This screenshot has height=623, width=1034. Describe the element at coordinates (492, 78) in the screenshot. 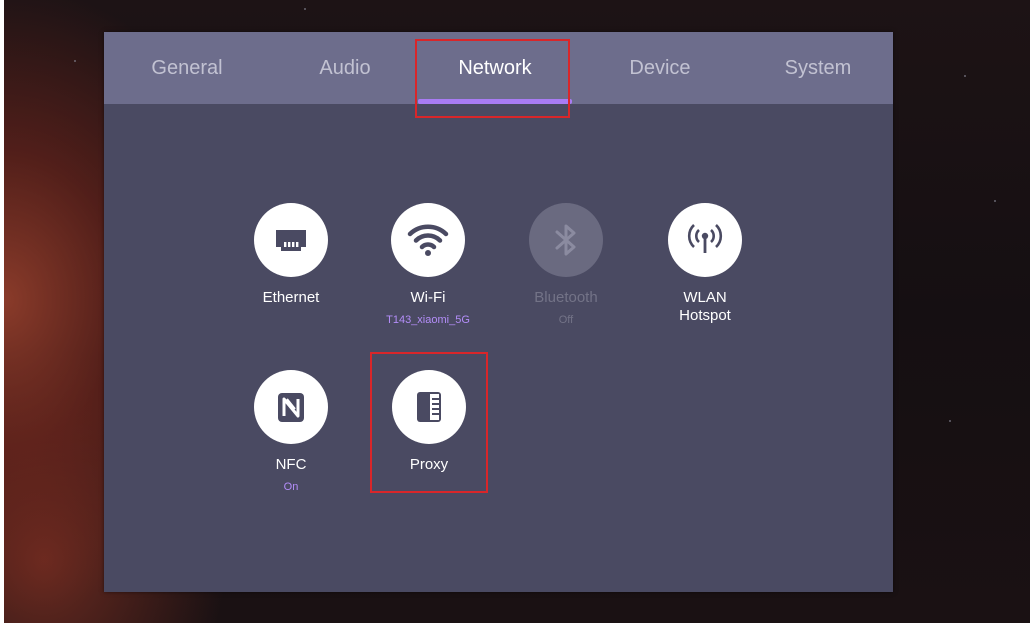

I see `network-tab-highlight-box` at that location.